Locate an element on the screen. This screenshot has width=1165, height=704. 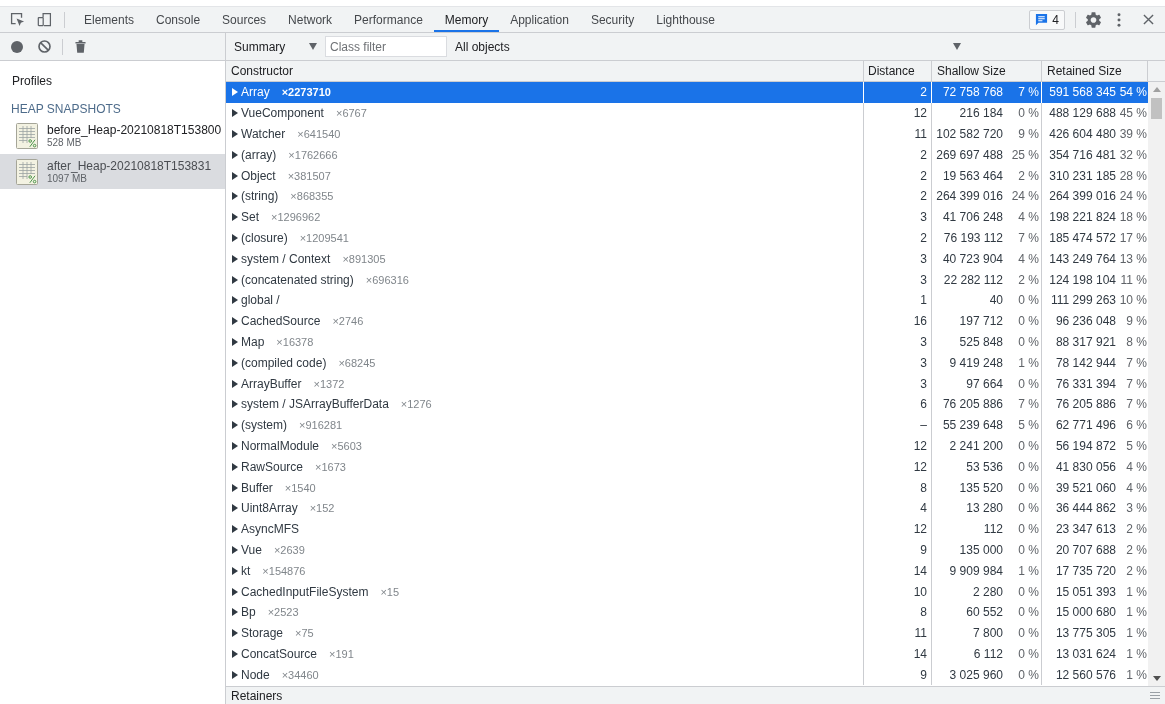
more-options-icon is located at coordinates (1119, 19).